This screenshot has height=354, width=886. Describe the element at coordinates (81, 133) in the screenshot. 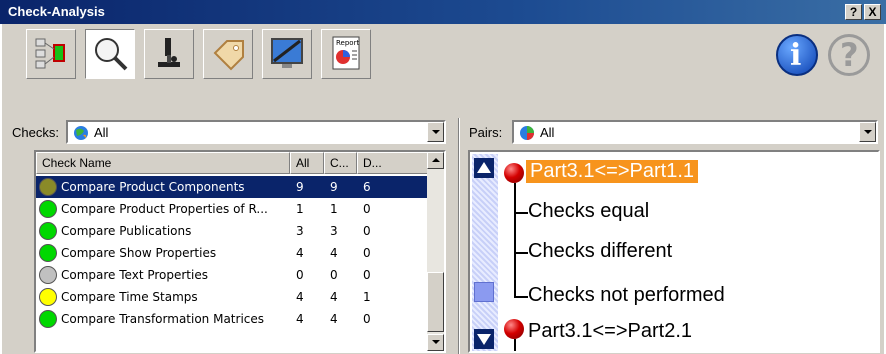

I see `globe-icon` at that location.